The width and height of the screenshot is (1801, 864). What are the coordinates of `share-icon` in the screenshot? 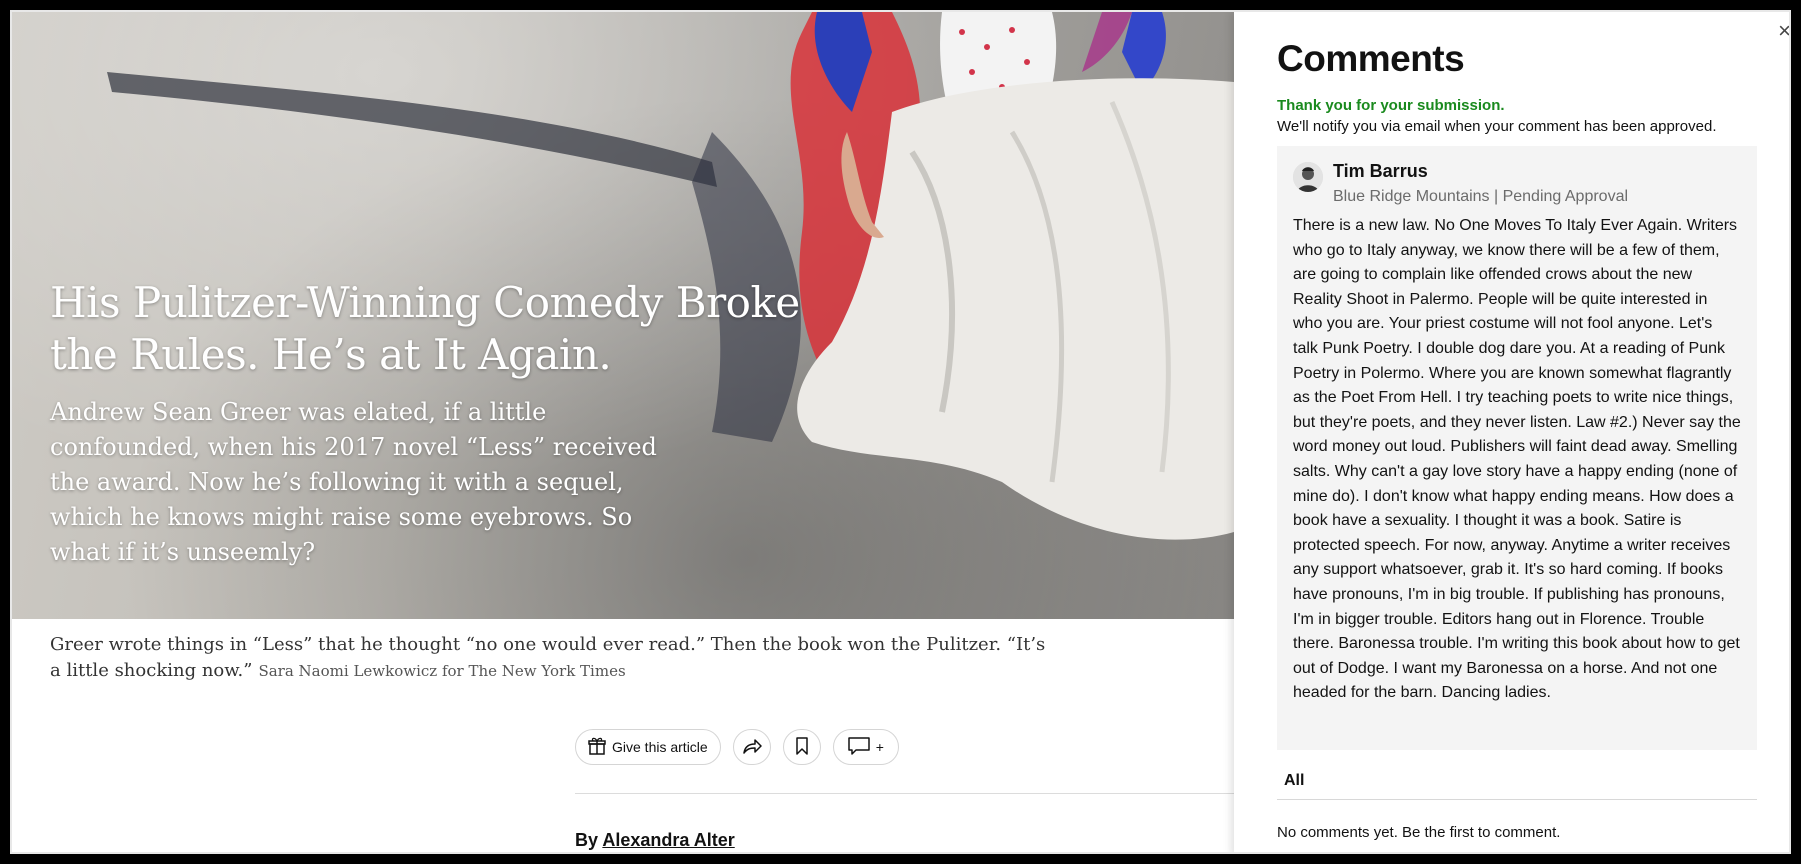 It's located at (752, 747).